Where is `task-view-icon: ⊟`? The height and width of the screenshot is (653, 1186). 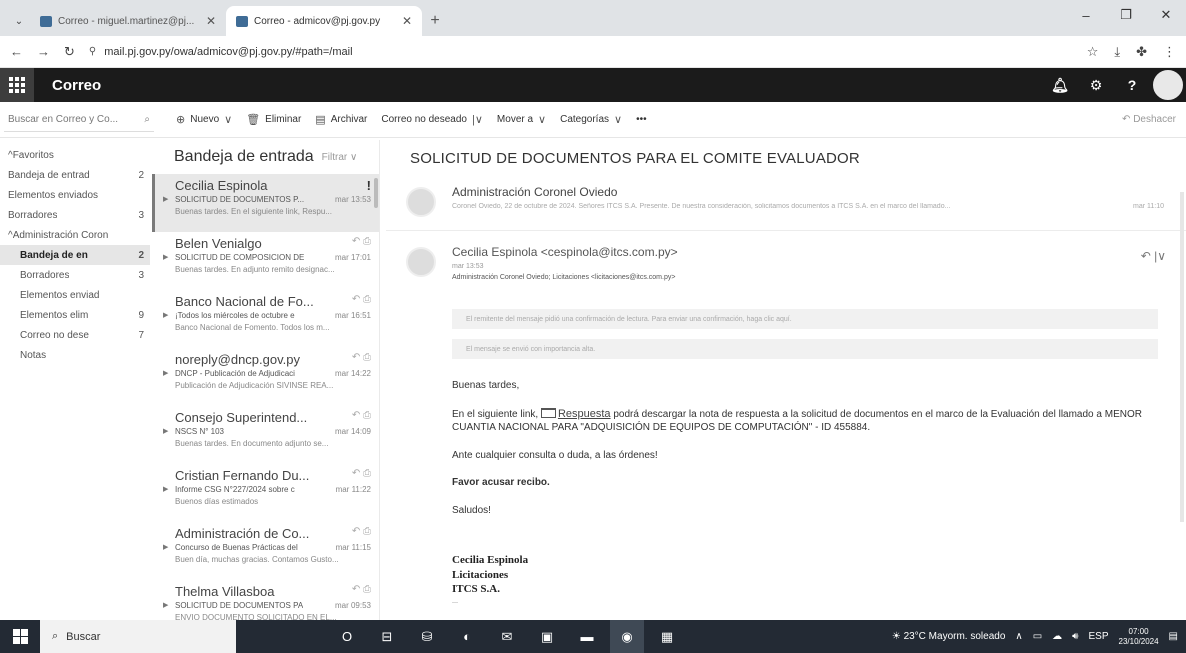
task-view-icon: ⊟ is located at coordinates (387, 636).